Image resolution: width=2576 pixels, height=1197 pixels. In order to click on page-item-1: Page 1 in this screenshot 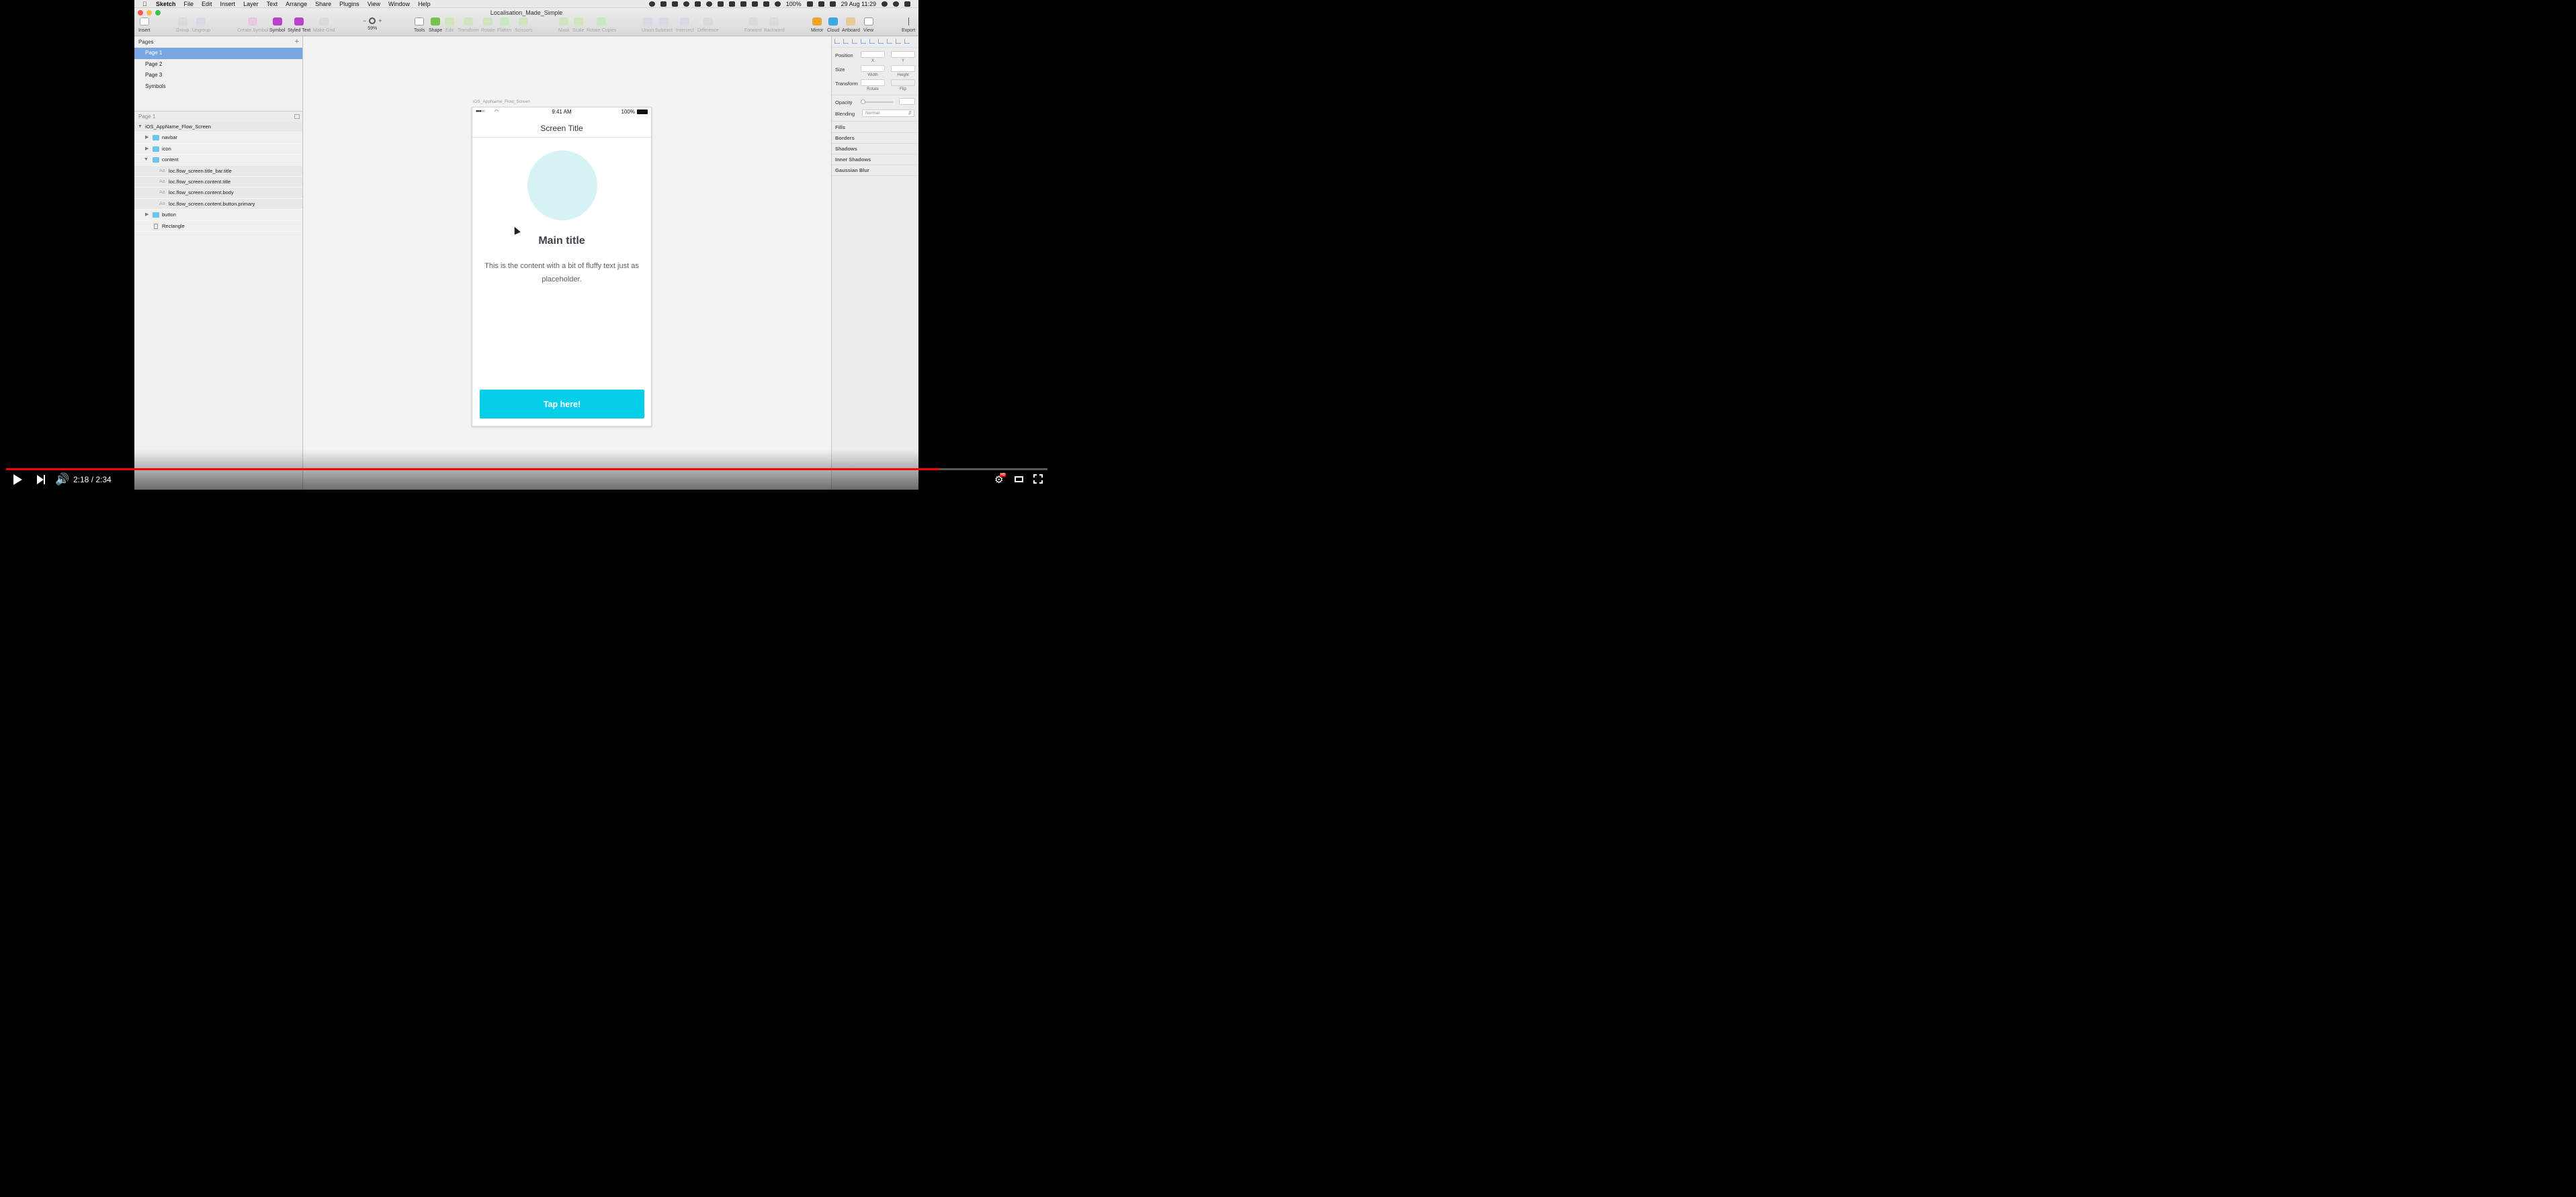, I will do `click(218, 53)`.